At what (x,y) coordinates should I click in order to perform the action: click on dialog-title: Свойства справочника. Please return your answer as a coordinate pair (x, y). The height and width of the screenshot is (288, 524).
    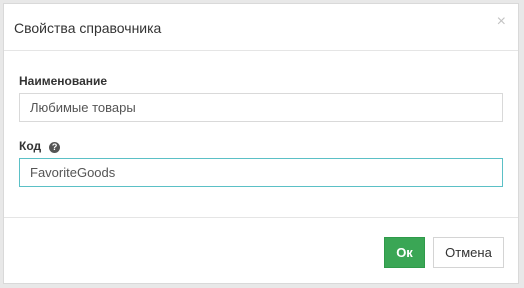
    Looking at the image, I should click on (88, 28).